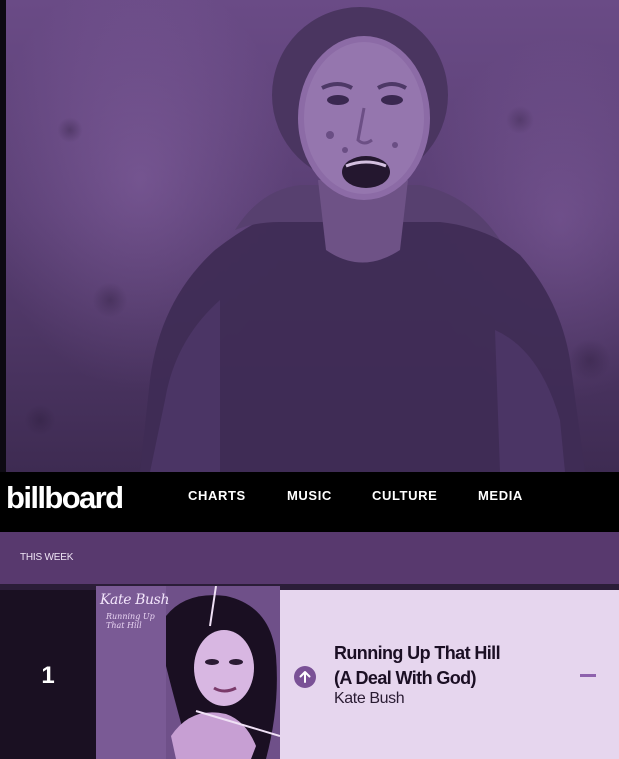 This screenshot has height=759, width=619. What do you see at coordinates (135, 600) in the screenshot?
I see `cover-artist-text: Kate Bush` at bounding box center [135, 600].